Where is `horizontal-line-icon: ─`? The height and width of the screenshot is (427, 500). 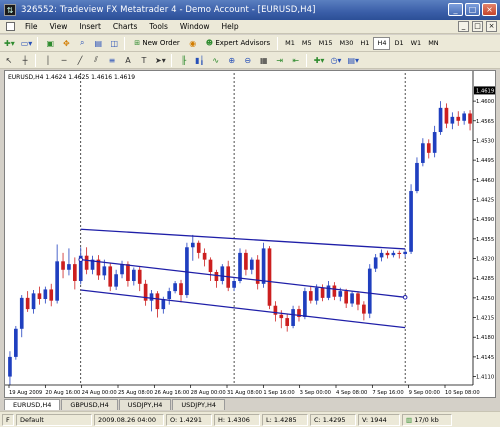
horizontal-line-icon: ─ is located at coordinates (64, 60).